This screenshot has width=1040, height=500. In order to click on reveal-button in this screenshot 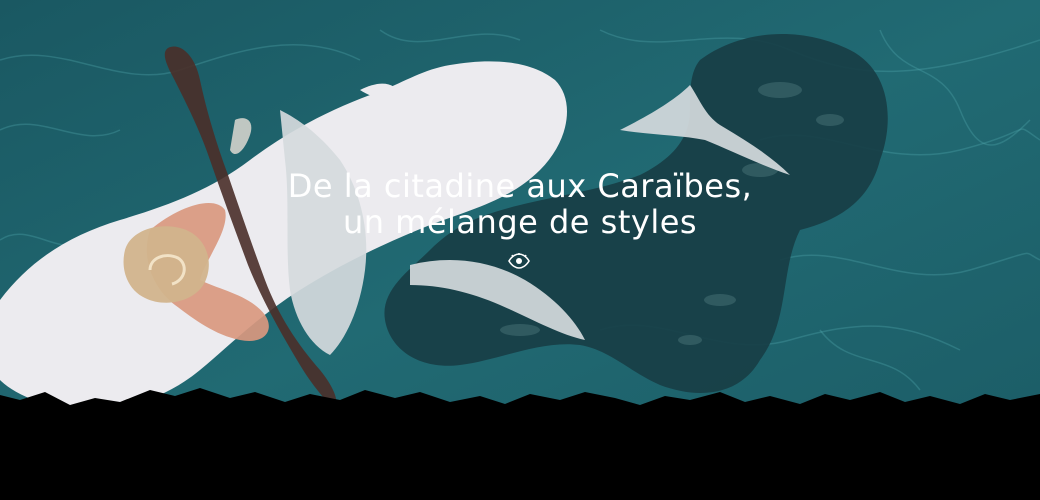, I will do `click(519, 261)`.